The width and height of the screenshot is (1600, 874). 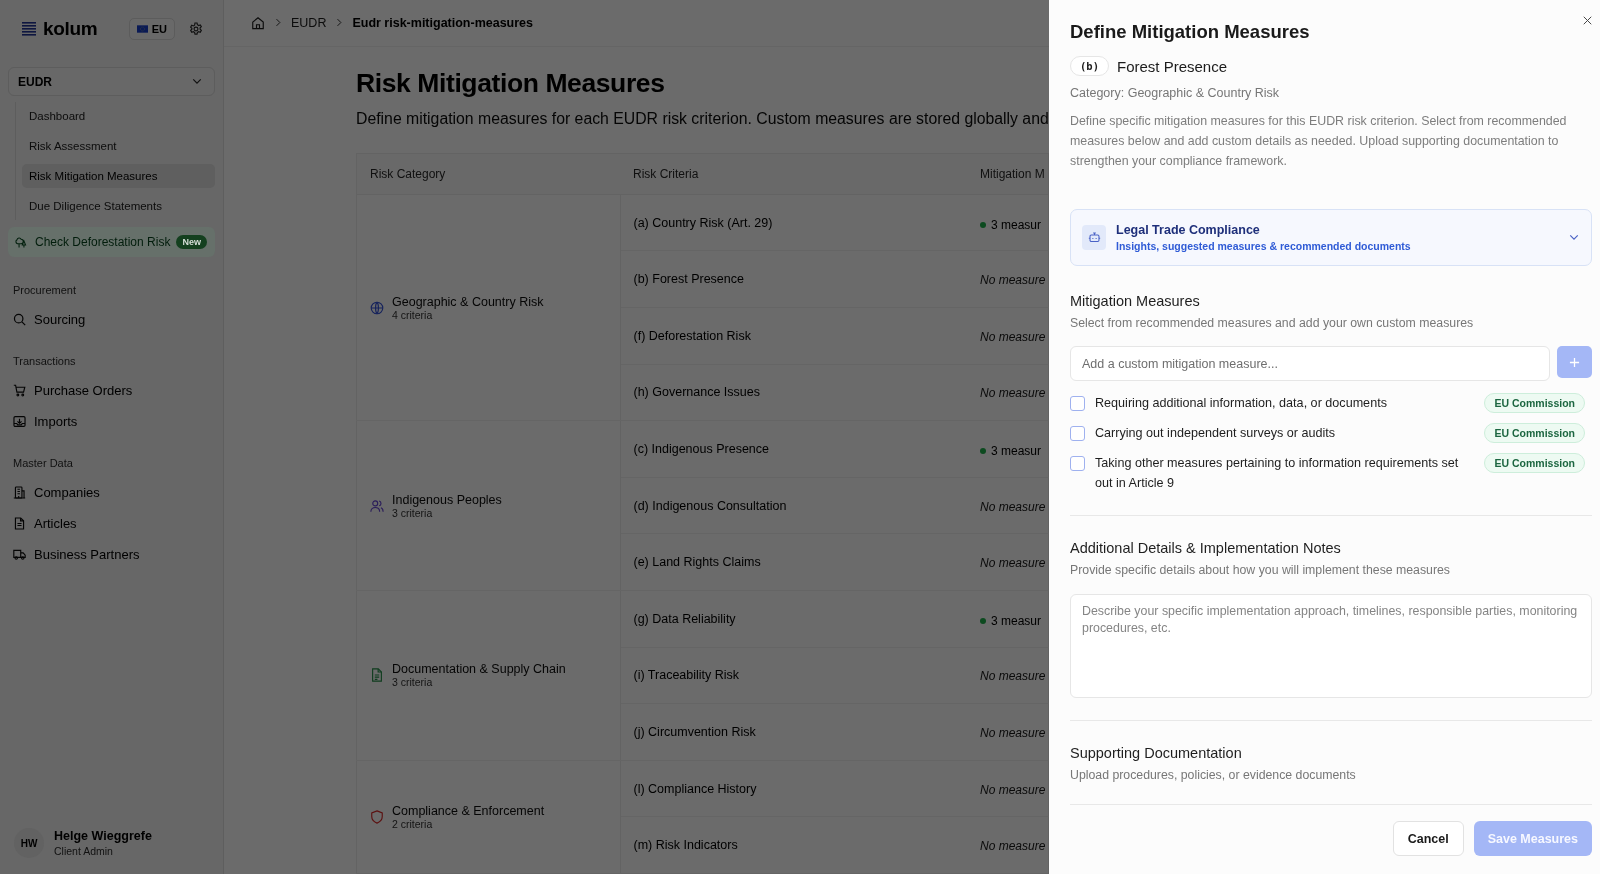 I want to click on criterion-name: (d) Indigenous Consultation, so click(x=710, y=505).